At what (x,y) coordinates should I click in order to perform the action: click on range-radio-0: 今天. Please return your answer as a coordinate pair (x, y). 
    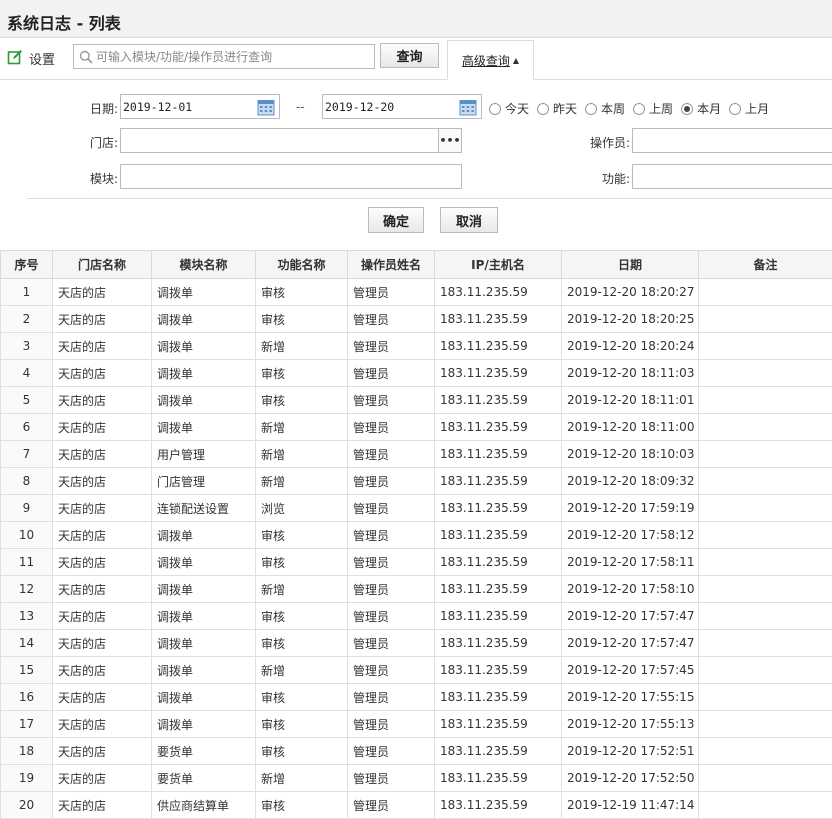
    Looking at the image, I should click on (509, 108).